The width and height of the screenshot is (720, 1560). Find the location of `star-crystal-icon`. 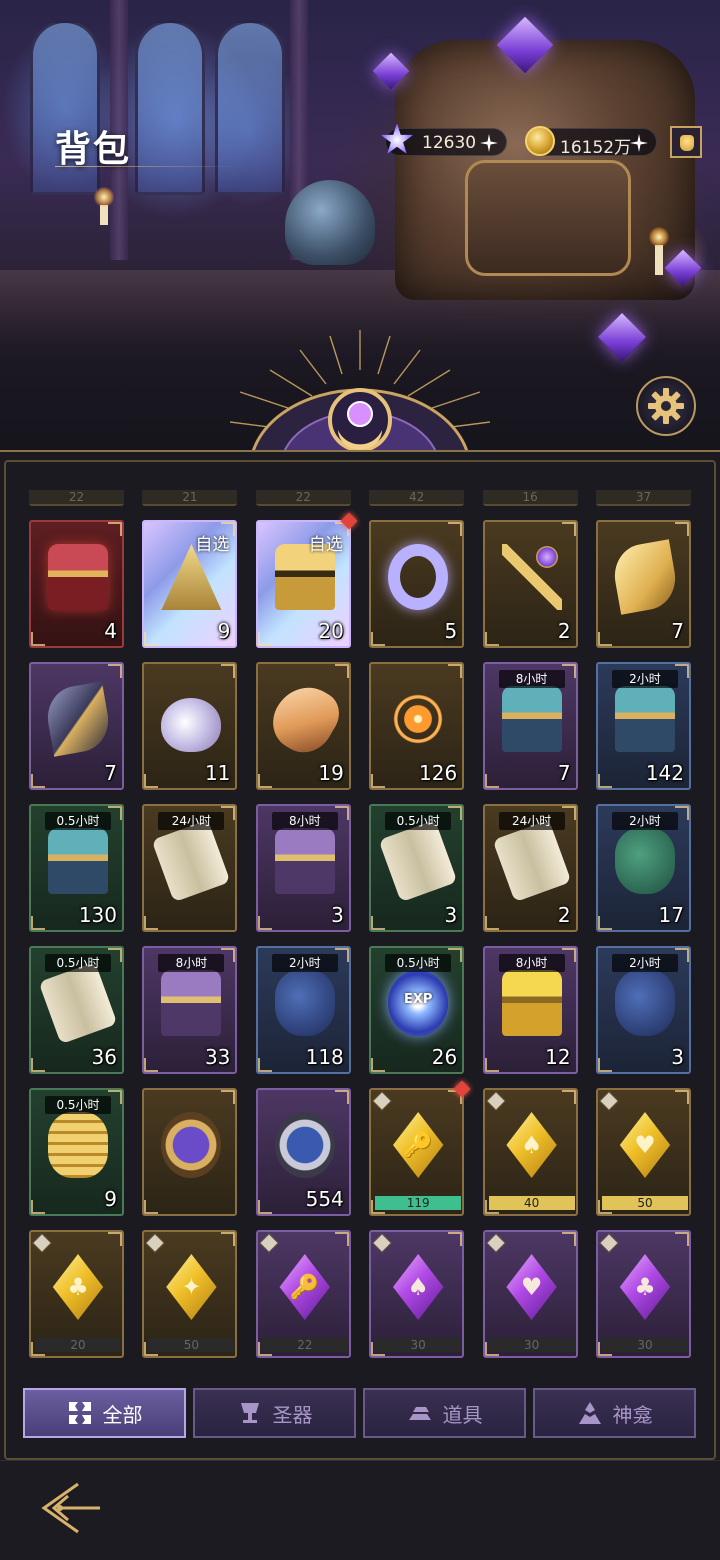

star-crystal-icon is located at coordinates (399, 142).